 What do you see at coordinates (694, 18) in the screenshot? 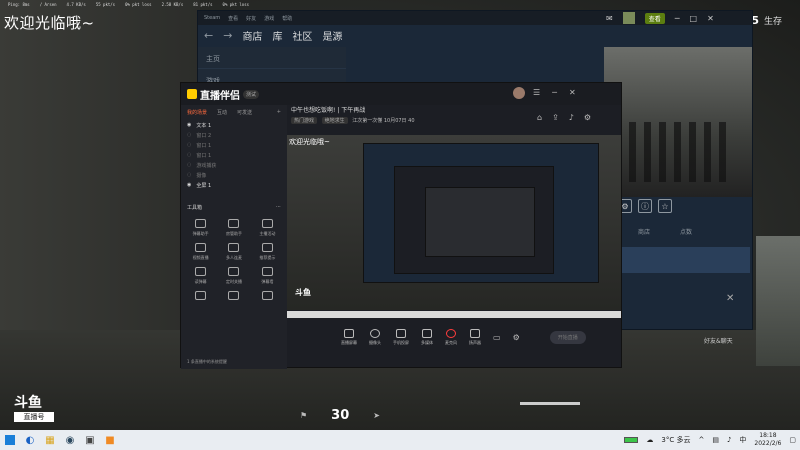
I see `maximize-icon: □` at bounding box center [694, 18].